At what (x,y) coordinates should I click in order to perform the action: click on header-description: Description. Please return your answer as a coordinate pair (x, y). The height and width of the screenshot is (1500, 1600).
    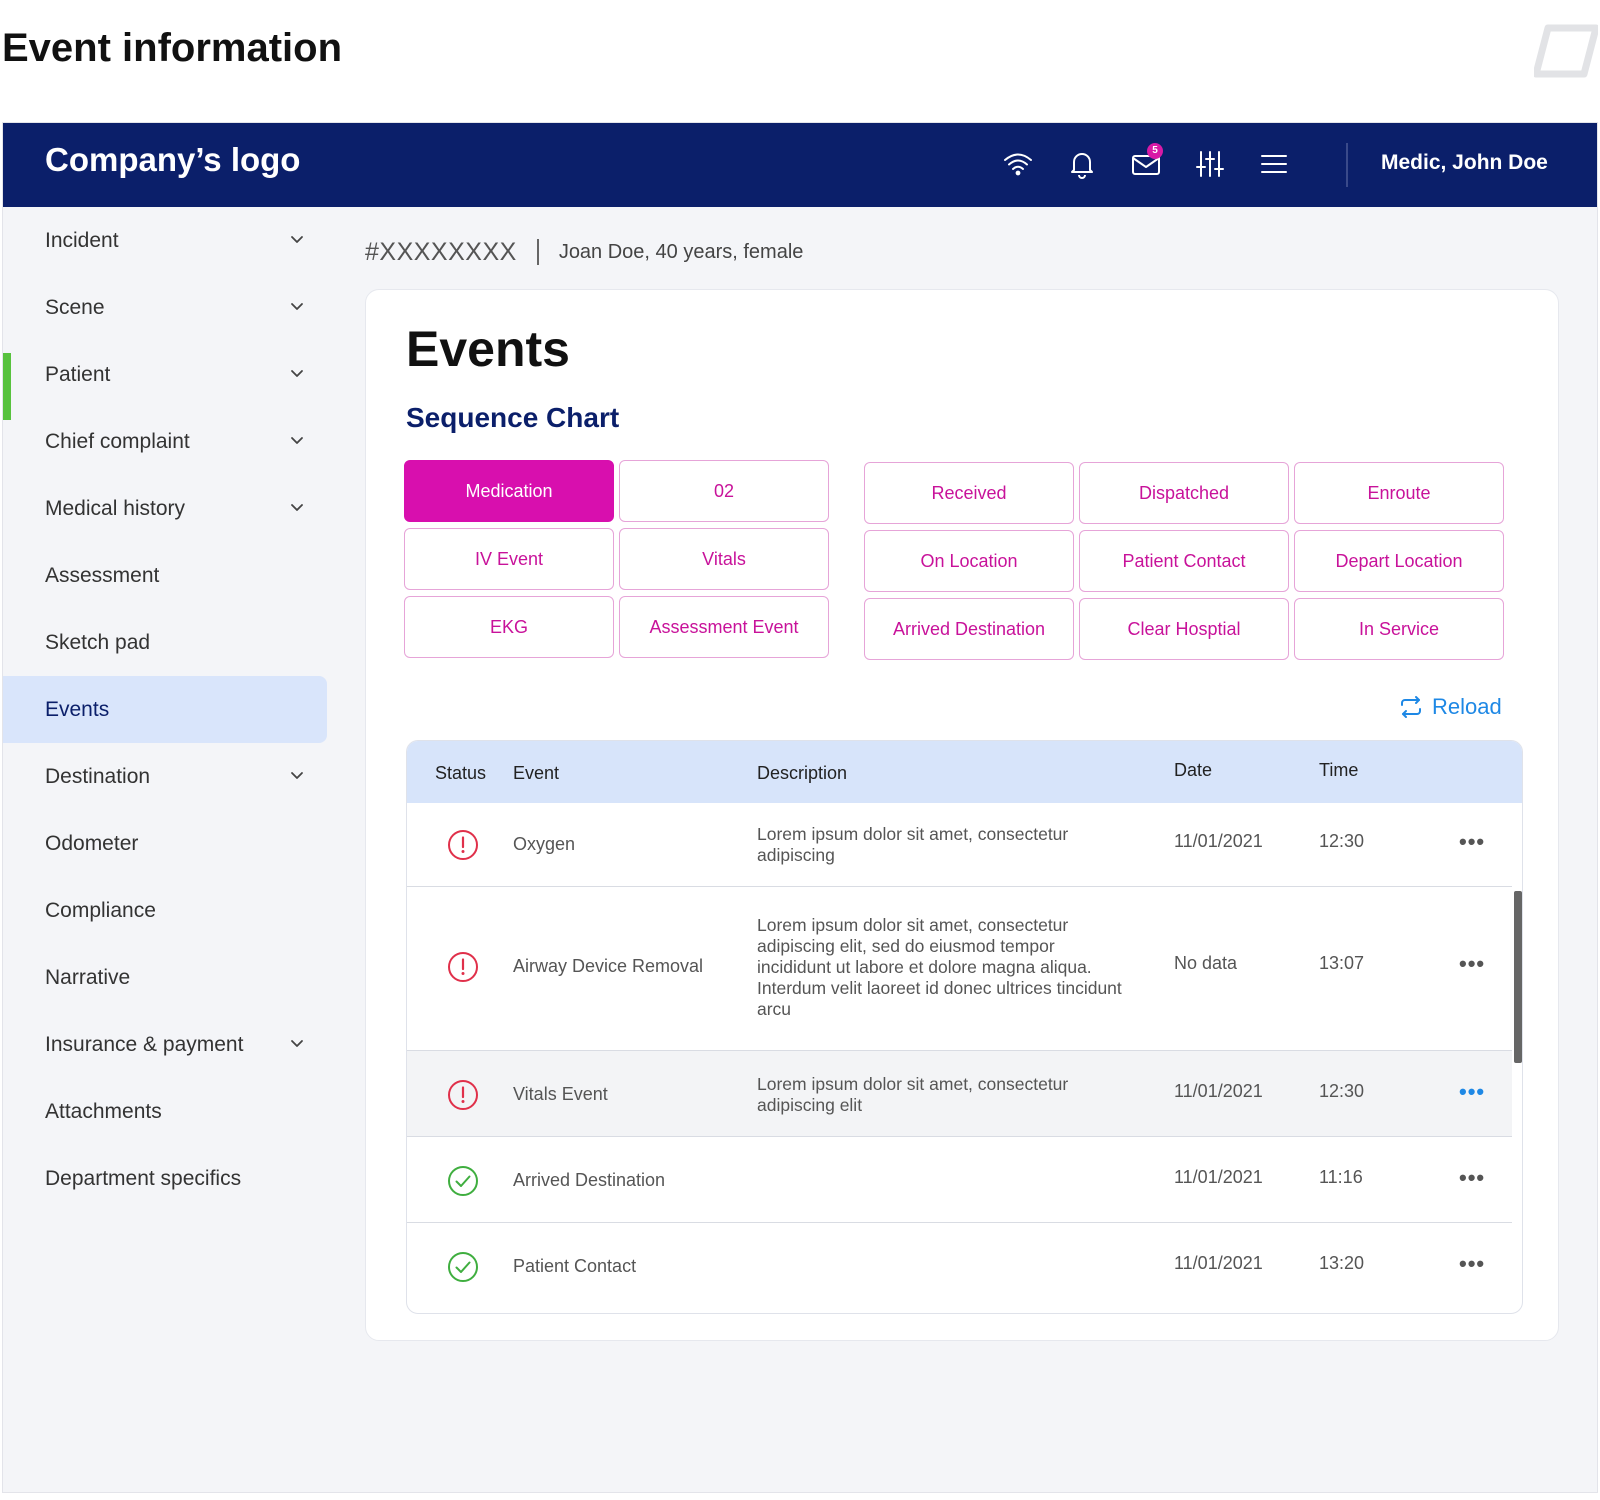
    Looking at the image, I should click on (802, 773).